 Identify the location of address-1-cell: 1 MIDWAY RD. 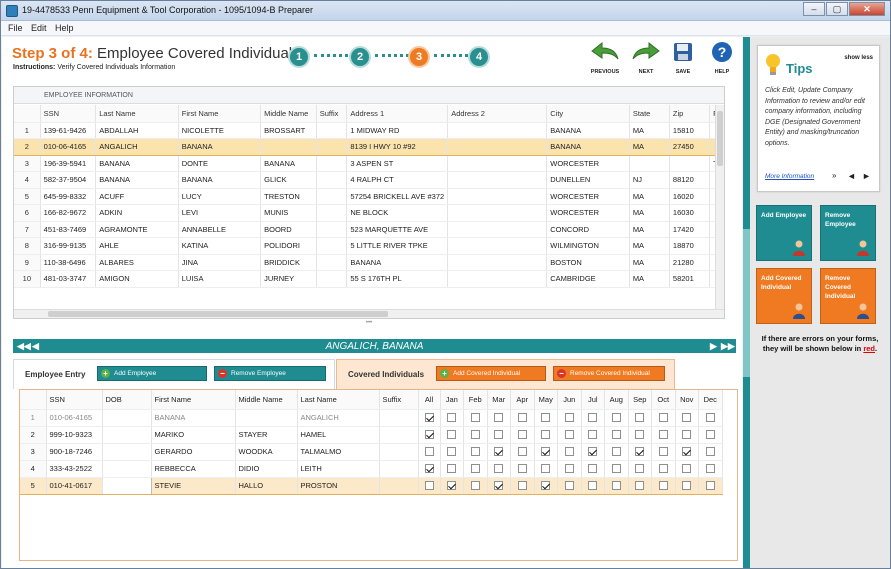
(397, 130).